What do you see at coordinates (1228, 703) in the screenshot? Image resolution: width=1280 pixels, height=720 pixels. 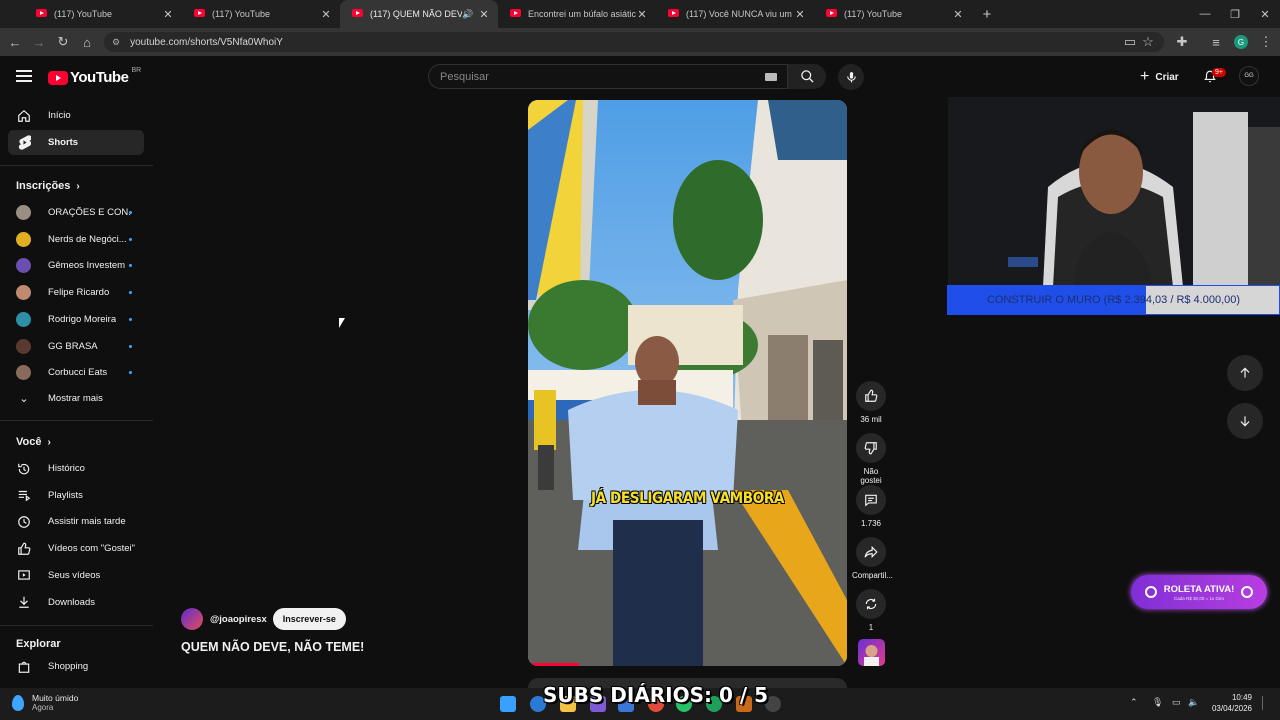 I see `system-clock: 10:49 03/04/2026` at bounding box center [1228, 703].